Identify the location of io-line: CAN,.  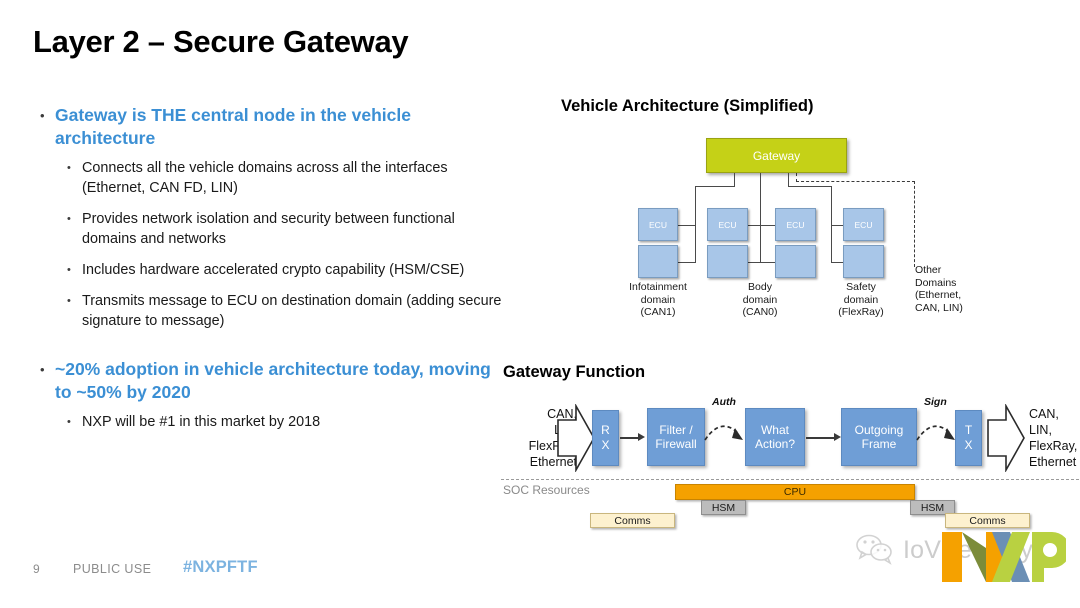
(1044, 414).